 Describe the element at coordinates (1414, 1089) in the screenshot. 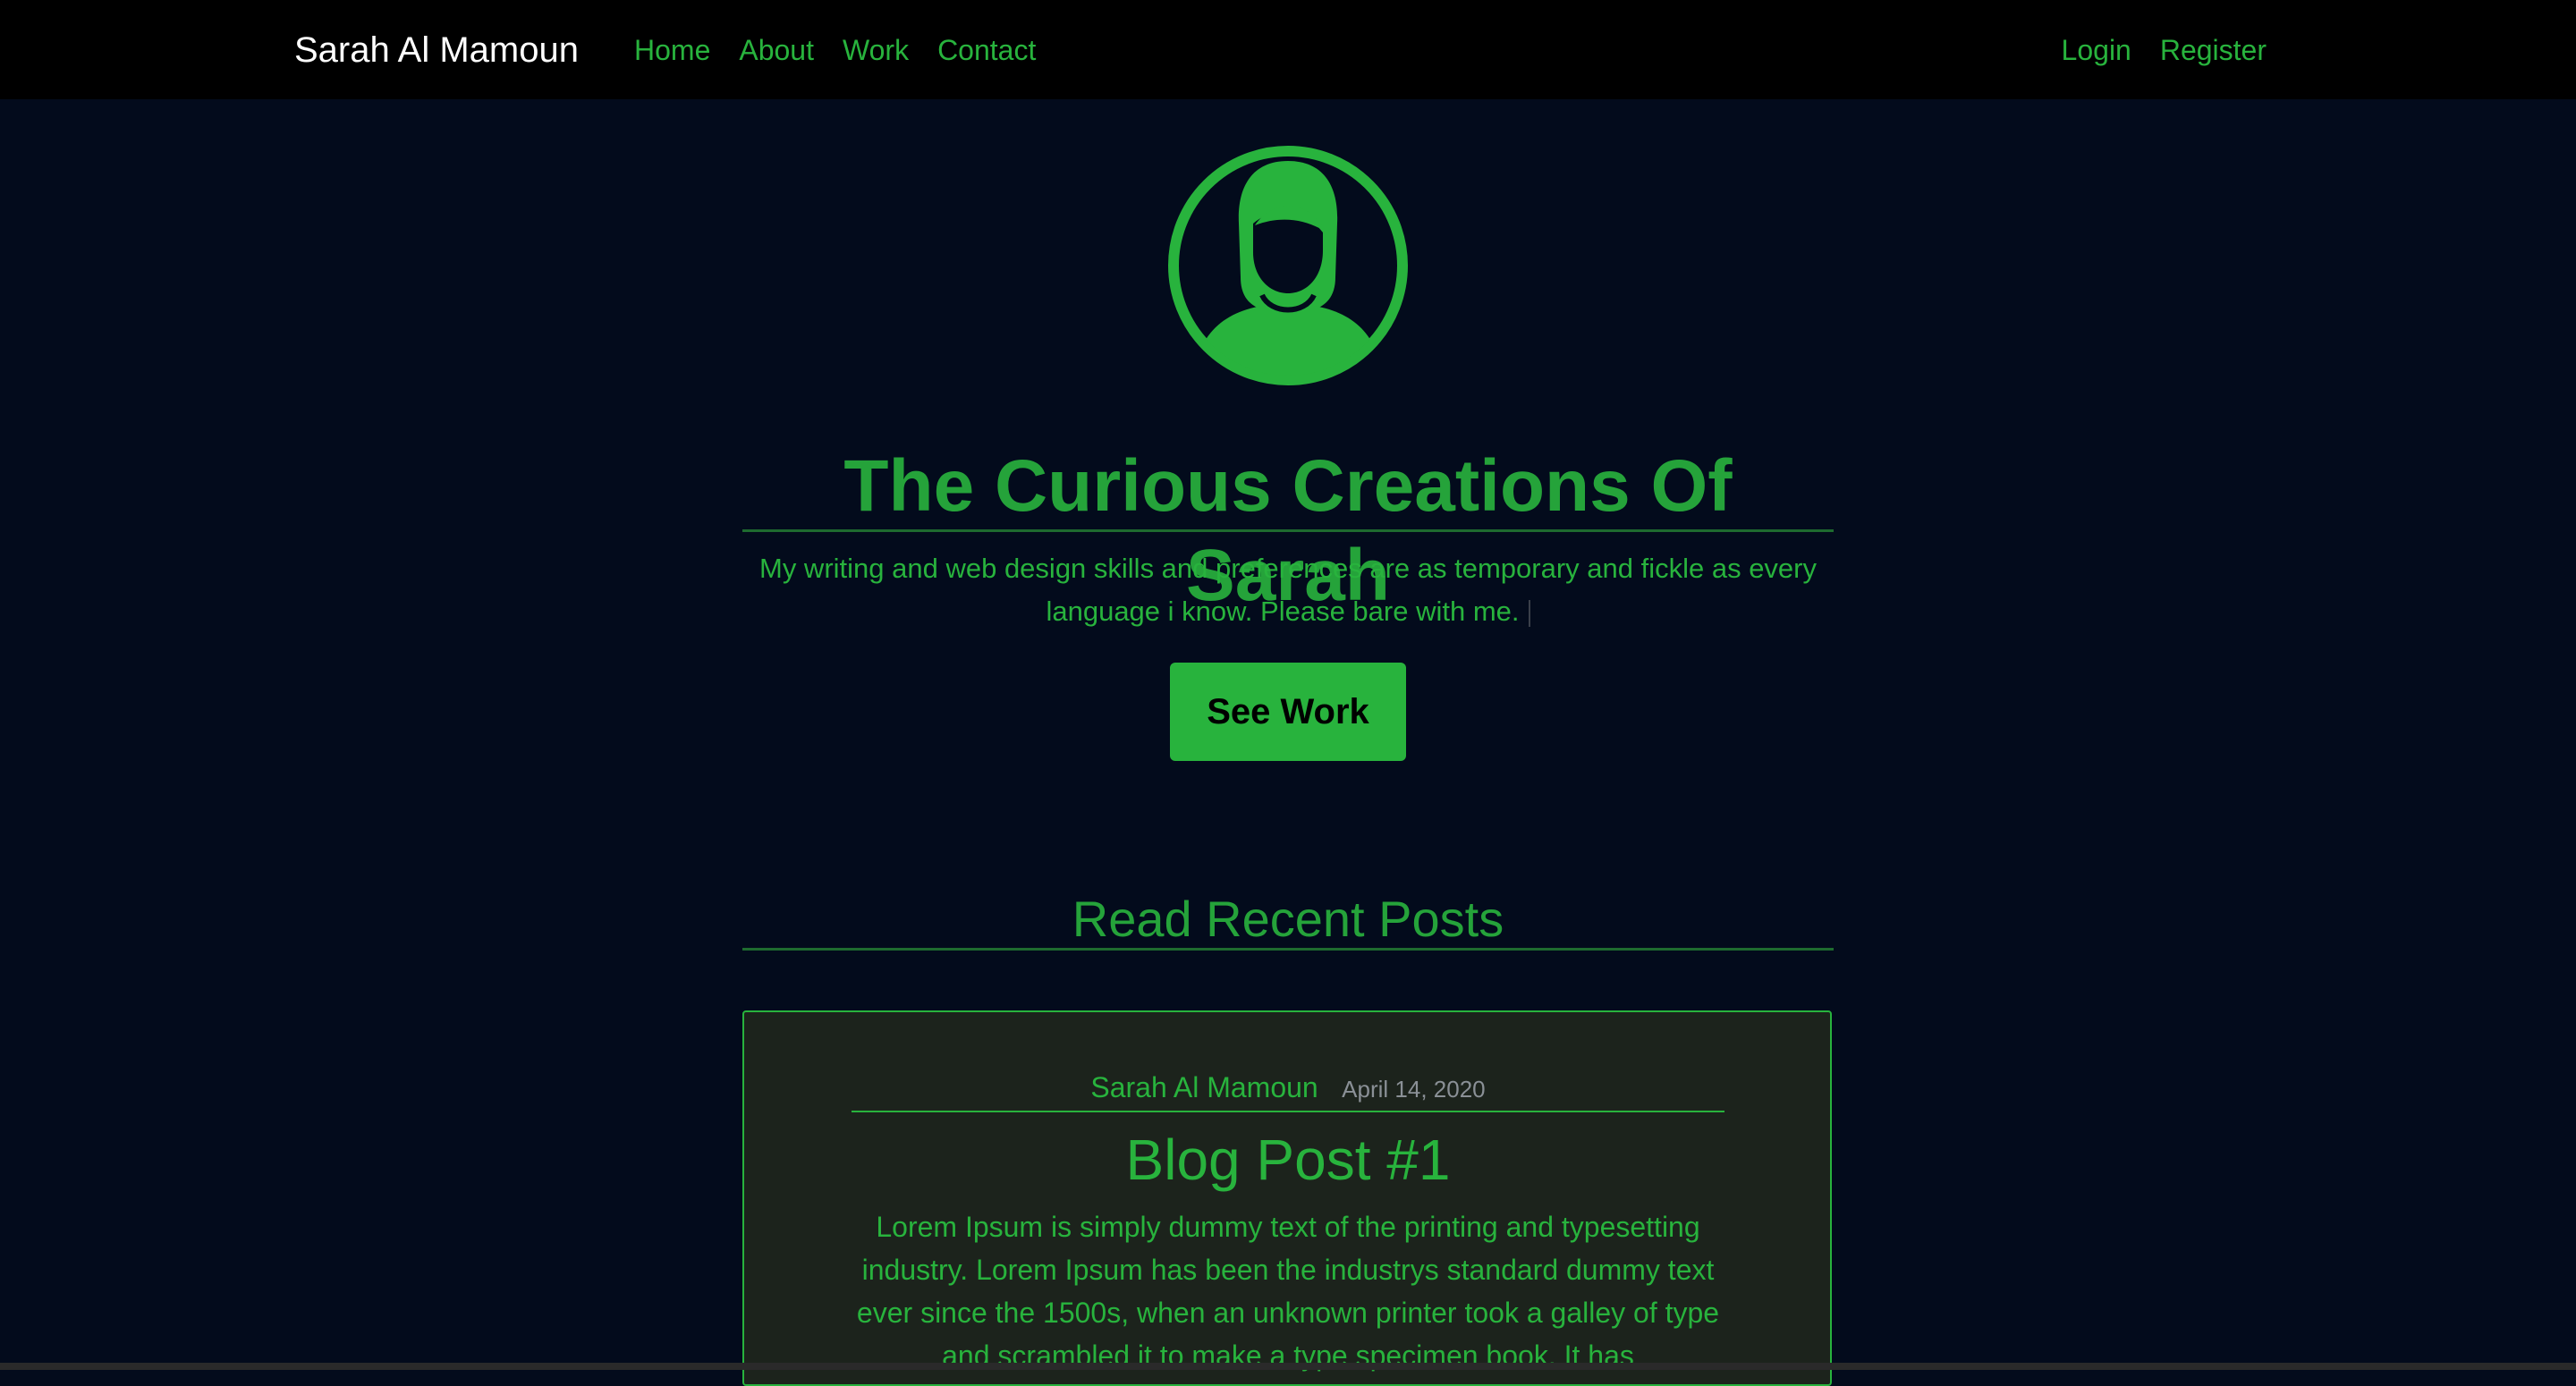

I see `post-date: April 14, 2020` at that location.